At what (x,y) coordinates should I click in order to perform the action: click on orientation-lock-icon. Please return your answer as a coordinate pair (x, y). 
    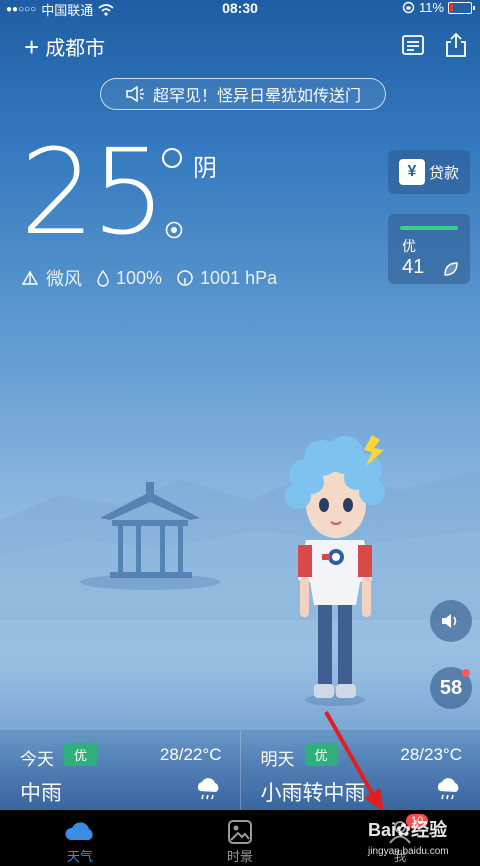
    Looking at the image, I should click on (408, 7).